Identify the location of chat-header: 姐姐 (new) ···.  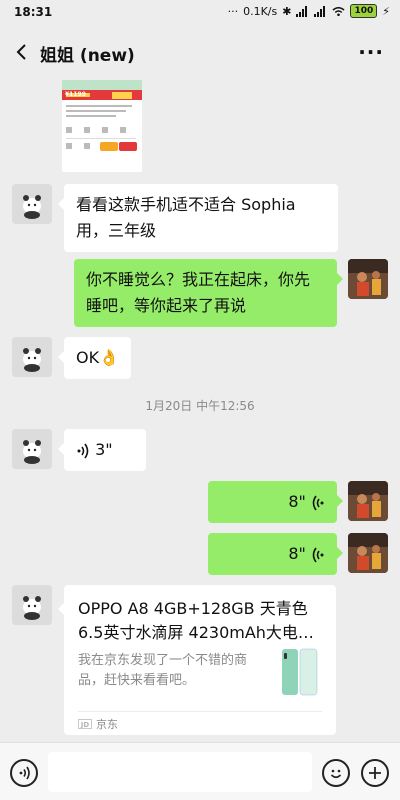
(200, 53).